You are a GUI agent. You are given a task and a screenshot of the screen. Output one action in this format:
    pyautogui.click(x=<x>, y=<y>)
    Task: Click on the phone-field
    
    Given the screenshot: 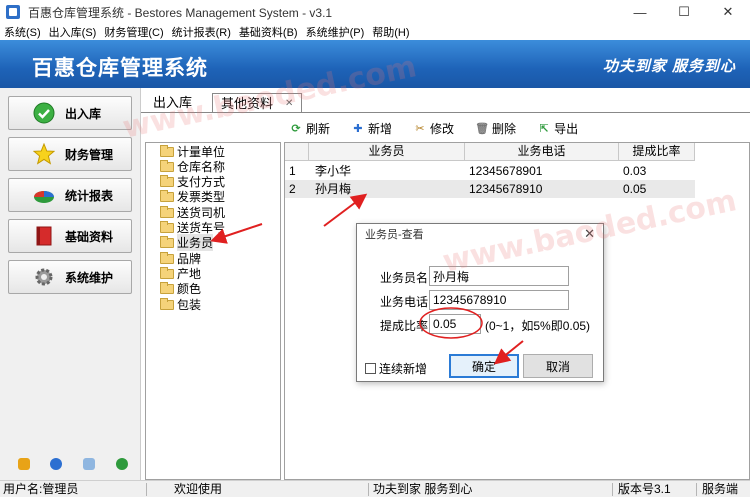 What is the action you would take?
    pyautogui.click(x=499, y=300)
    